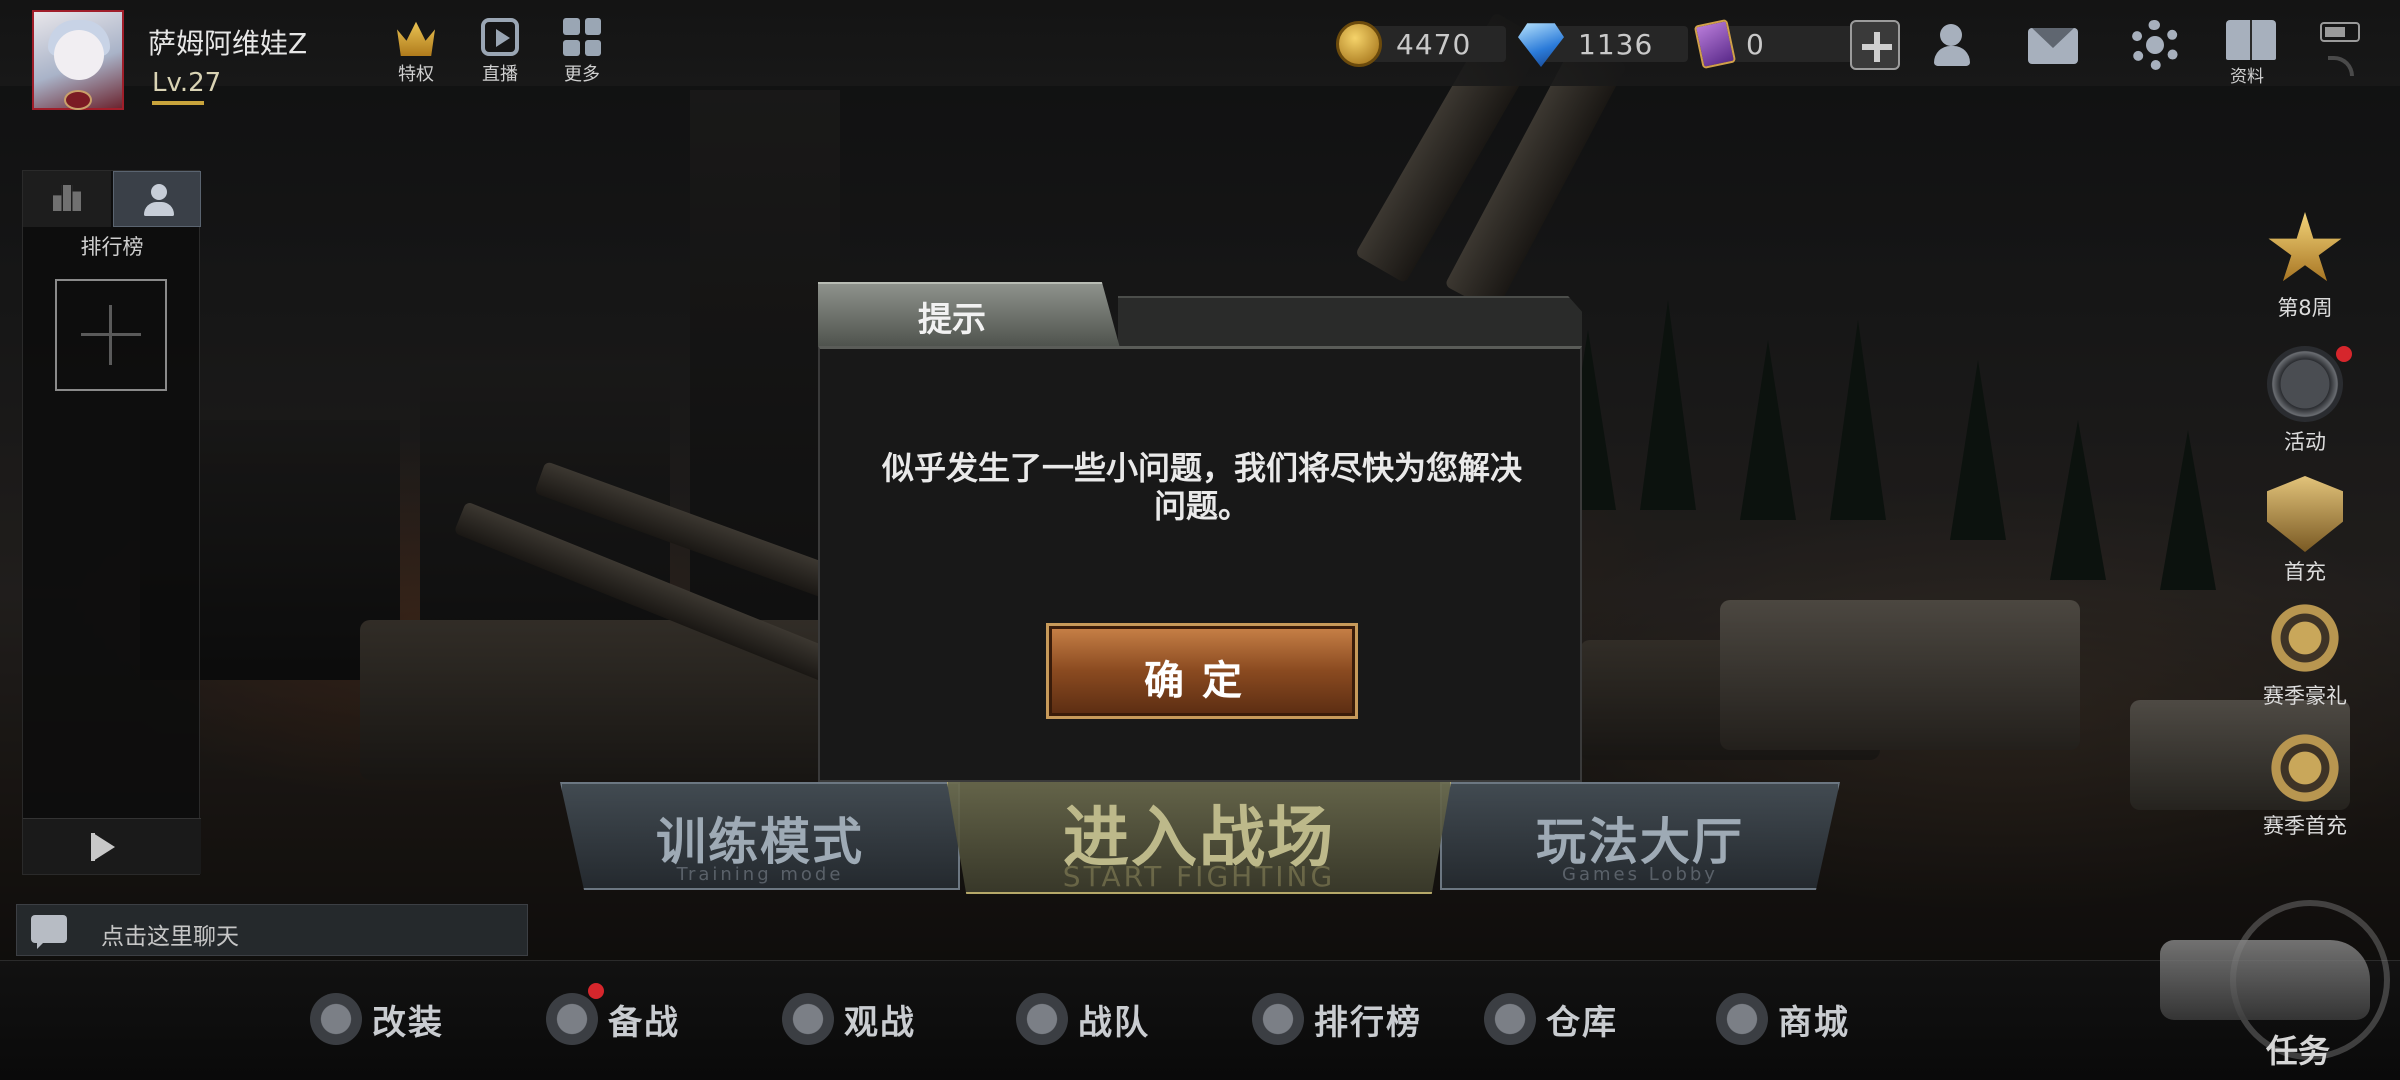 The height and width of the screenshot is (1080, 2400). I want to click on card-value: 0, so click(1755, 44).